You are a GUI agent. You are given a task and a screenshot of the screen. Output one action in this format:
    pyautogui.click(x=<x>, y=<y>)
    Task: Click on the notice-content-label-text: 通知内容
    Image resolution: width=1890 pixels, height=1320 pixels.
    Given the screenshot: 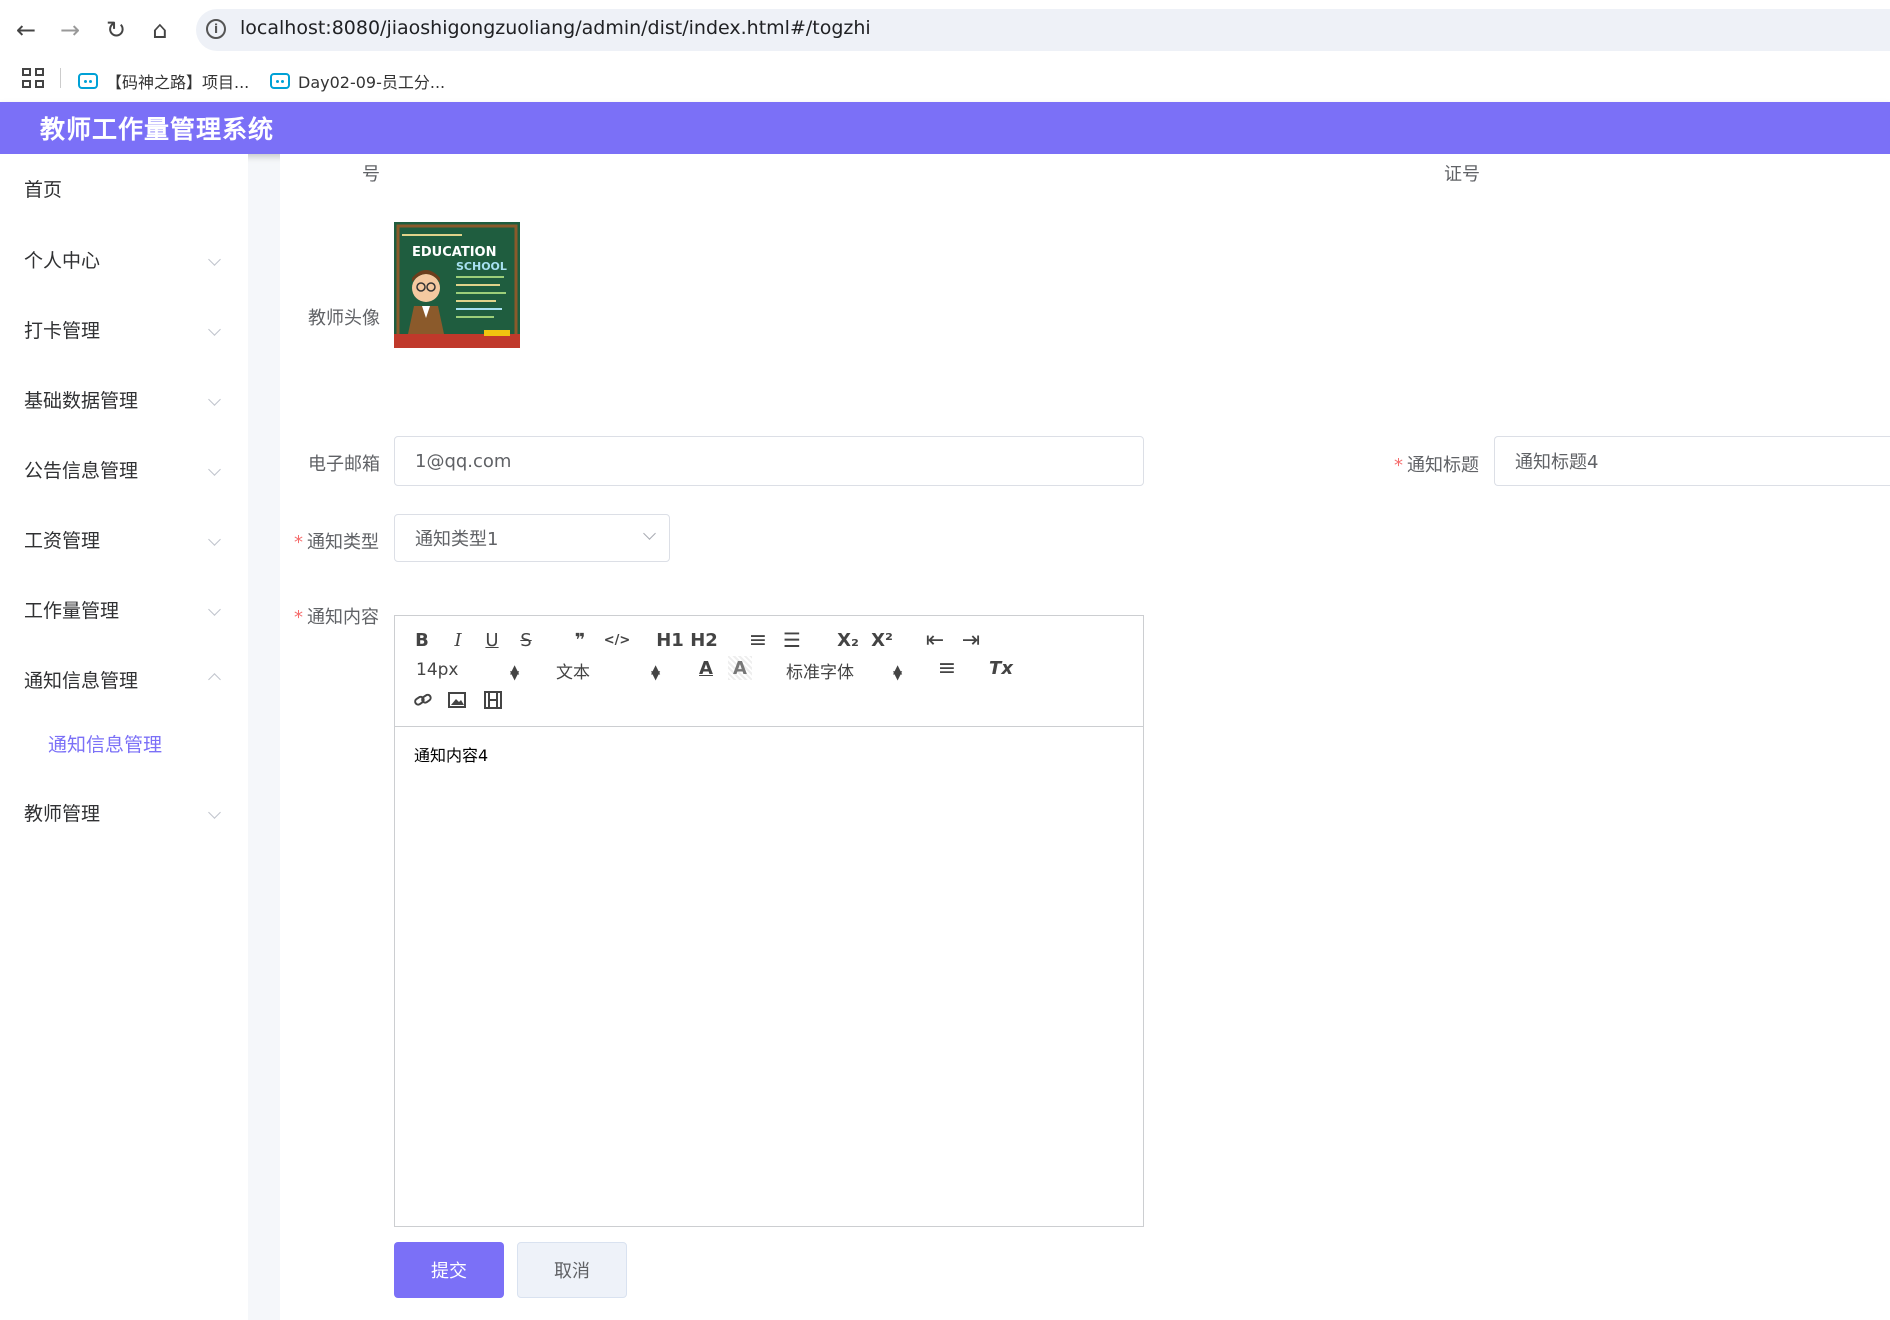 What is the action you would take?
    pyautogui.click(x=343, y=617)
    